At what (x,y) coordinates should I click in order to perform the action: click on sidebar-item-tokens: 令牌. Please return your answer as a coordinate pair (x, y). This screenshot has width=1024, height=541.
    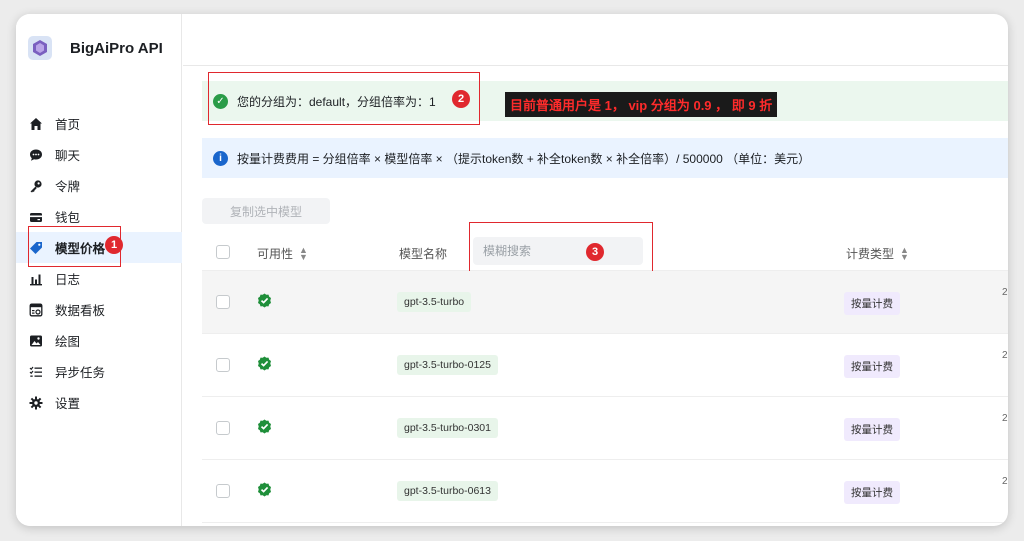
    Looking at the image, I should click on (99, 185).